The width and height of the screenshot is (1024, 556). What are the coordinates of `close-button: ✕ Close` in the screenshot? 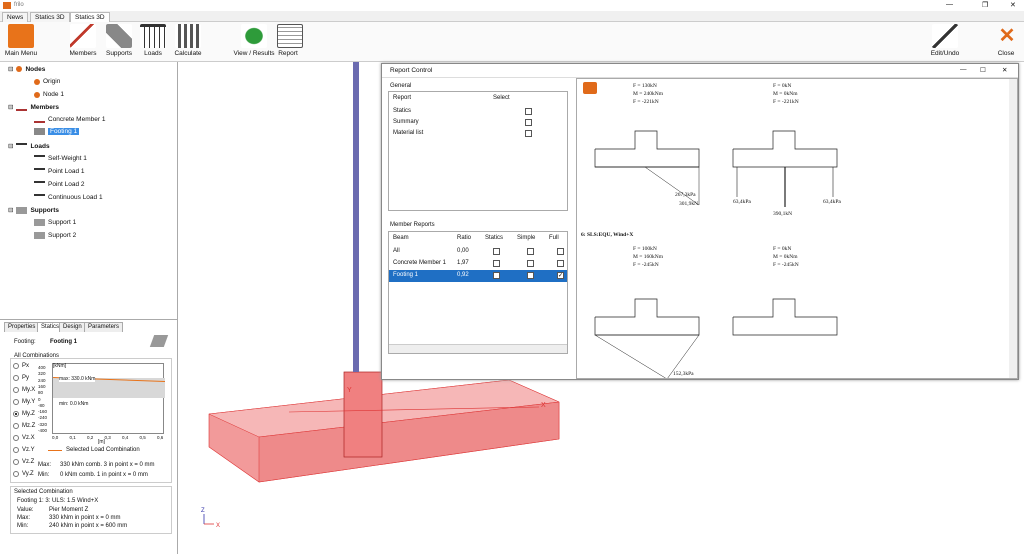 It's located at (1006, 40).